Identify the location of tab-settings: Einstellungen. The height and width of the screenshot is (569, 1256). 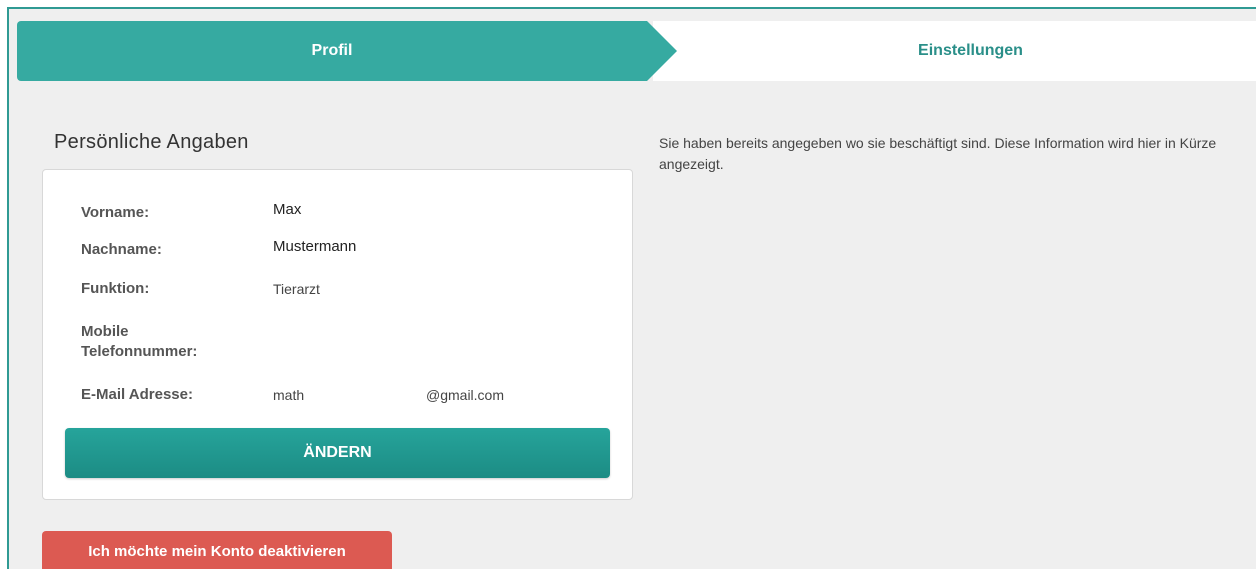
(954, 51).